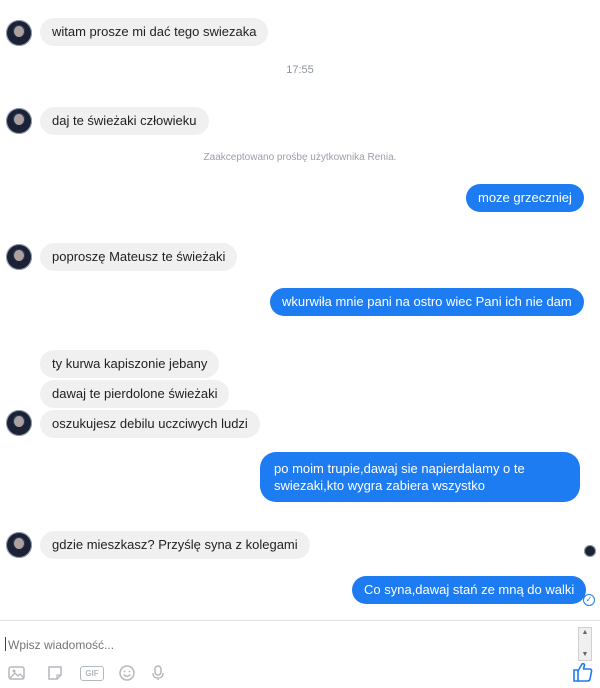 The width and height of the screenshot is (600, 688). Describe the element at coordinates (92, 673) in the screenshot. I see `gif-icon: GIF` at that location.